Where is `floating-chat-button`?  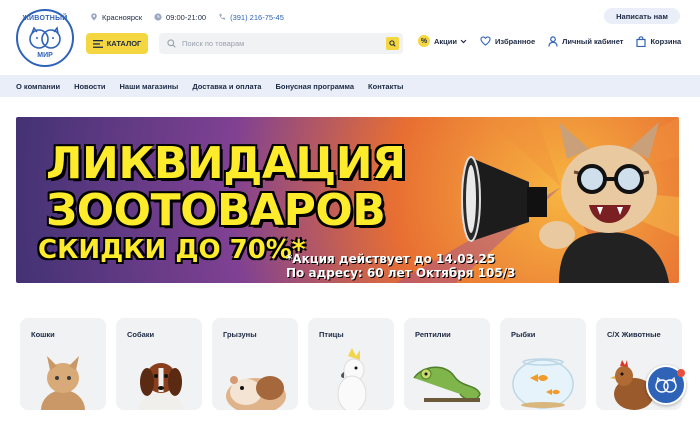 floating-chat-button is located at coordinates (666, 385).